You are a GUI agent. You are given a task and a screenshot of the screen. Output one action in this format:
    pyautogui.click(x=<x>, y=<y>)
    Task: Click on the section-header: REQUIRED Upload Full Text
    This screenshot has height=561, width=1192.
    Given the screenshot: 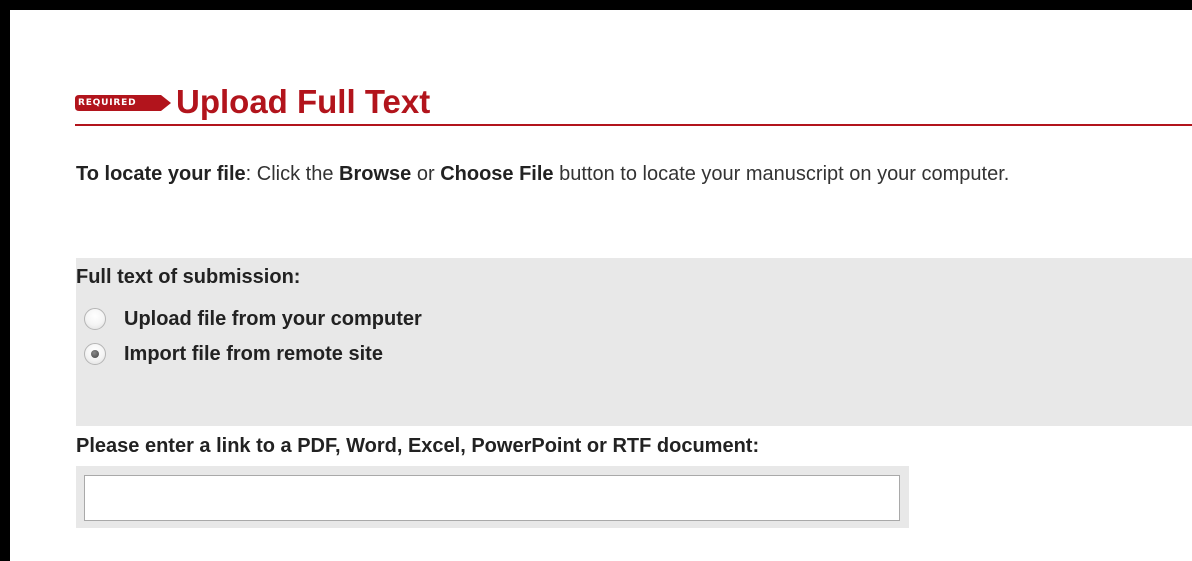 What is the action you would take?
    pyautogui.click(x=633, y=101)
    